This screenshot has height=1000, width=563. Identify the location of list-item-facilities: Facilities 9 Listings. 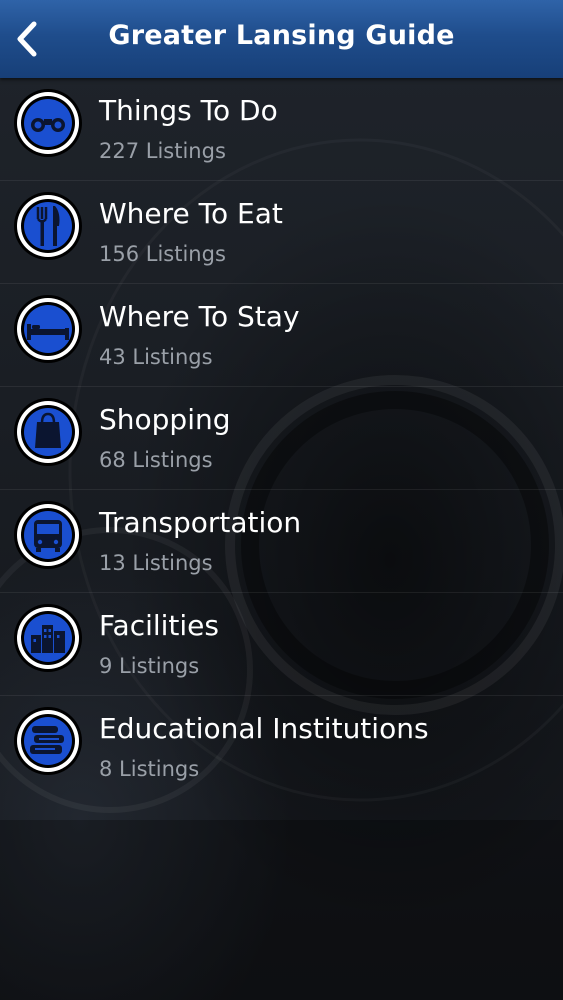
(281, 644).